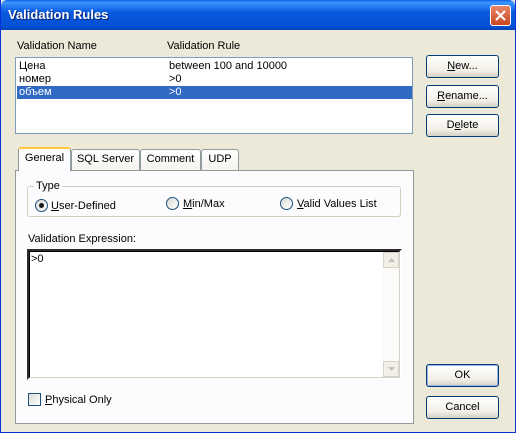  What do you see at coordinates (469, 125) in the screenshot?
I see `delete-label-post: lete` at bounding box center [469, 125].